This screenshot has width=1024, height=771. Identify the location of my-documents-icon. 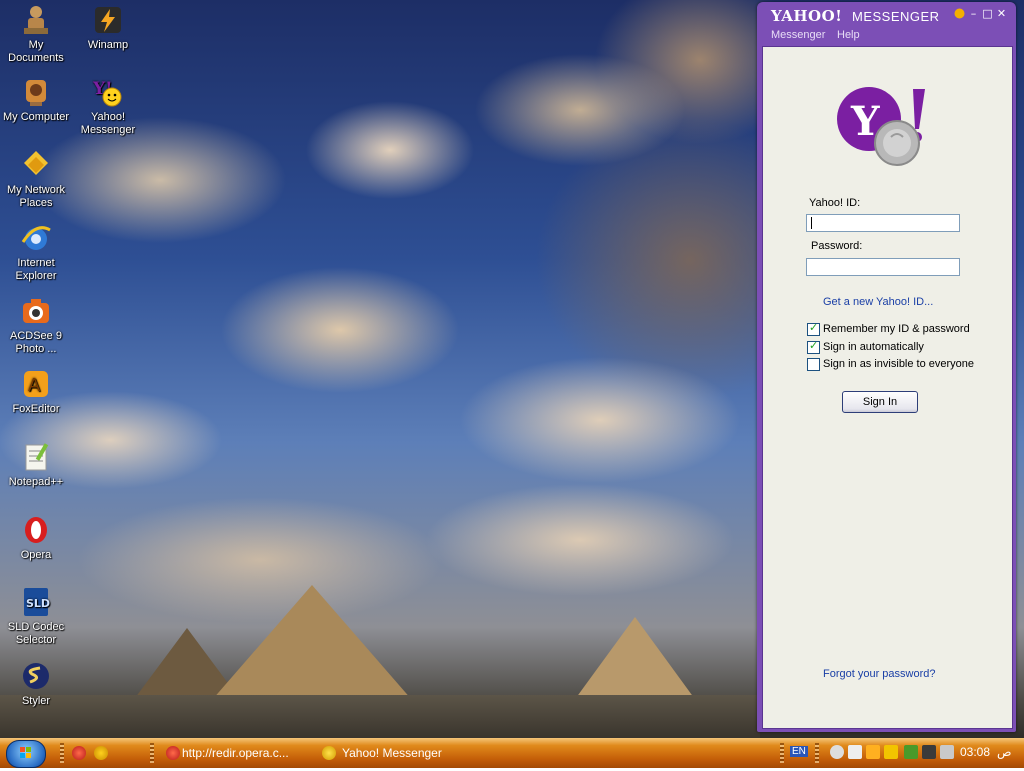
(36, 20).